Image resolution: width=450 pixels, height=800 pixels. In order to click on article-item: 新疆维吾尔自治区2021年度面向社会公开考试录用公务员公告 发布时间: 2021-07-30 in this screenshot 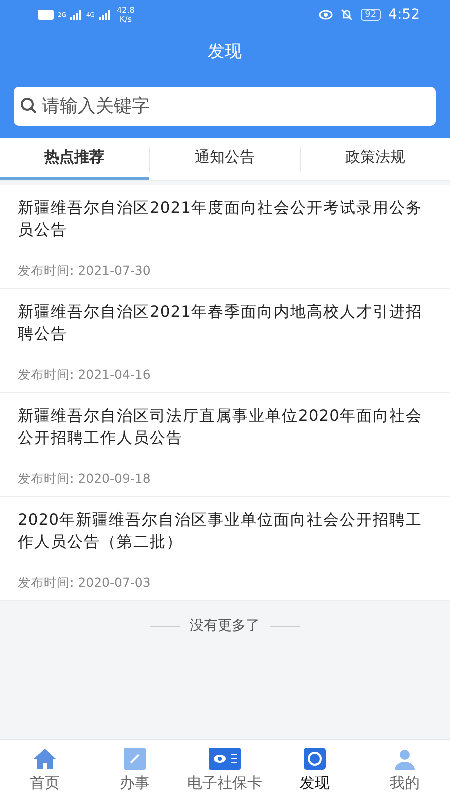, I will do `click(225, 237)`.